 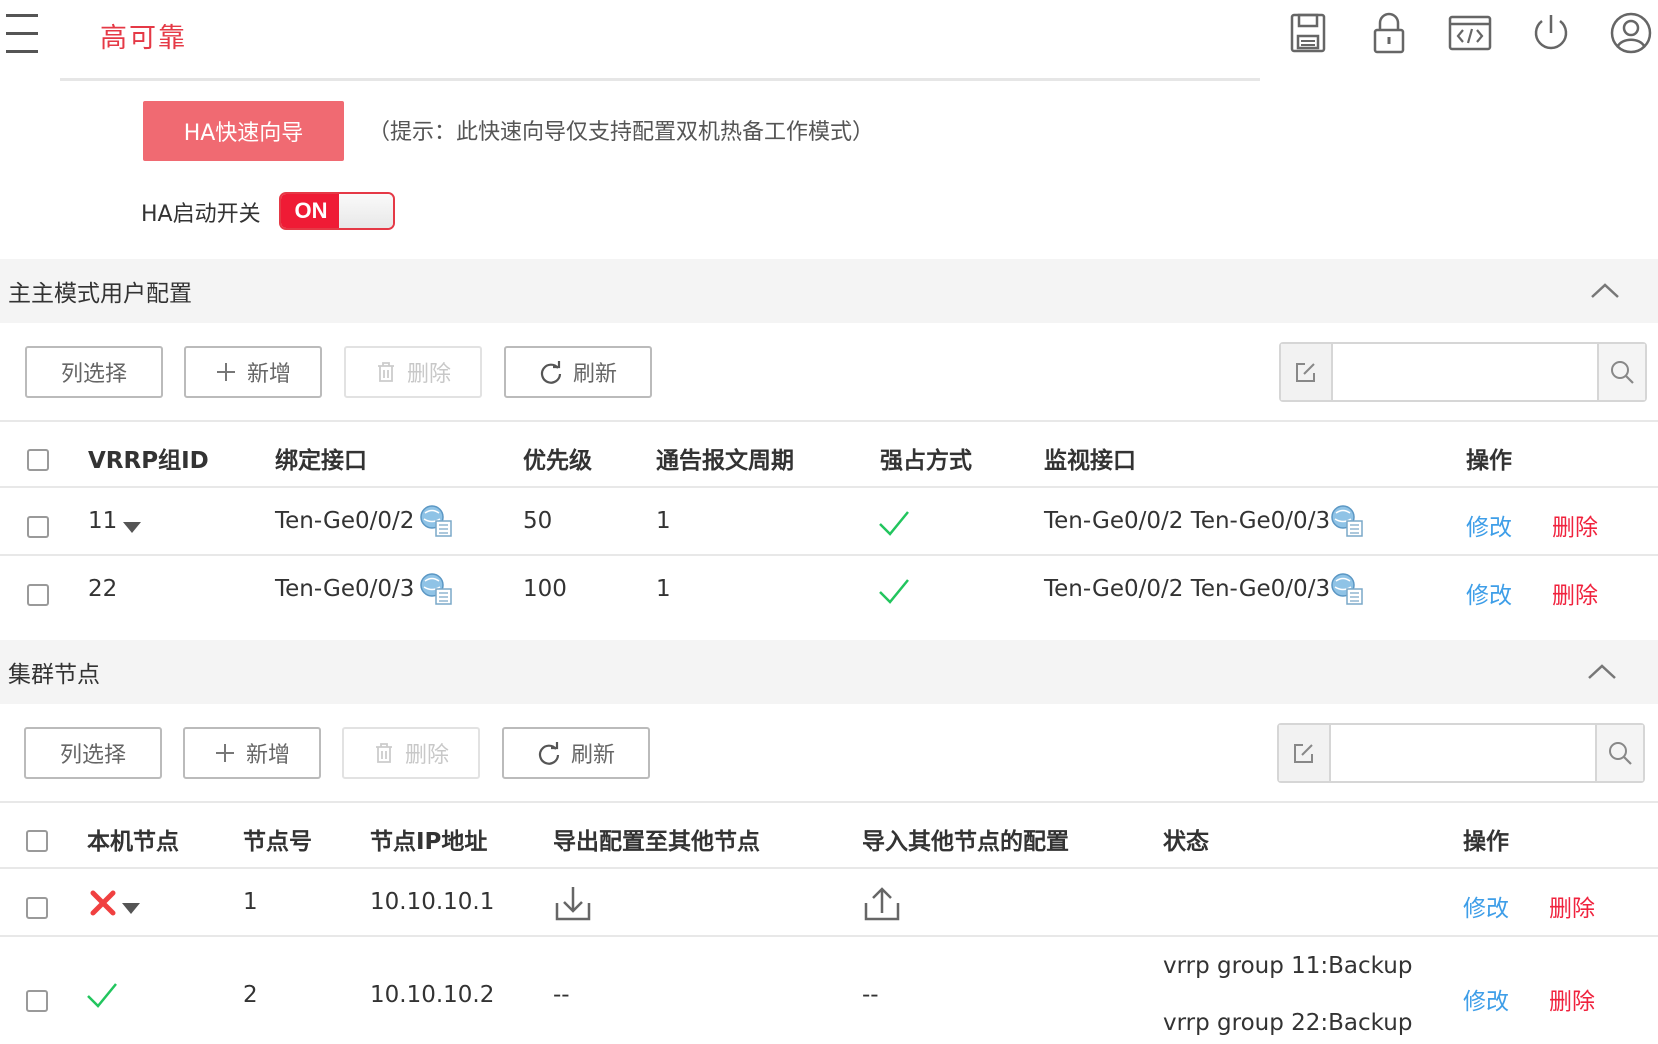 What do you see at coordinates (926, 458) in the screenshot?
I see `column-header: 强占方式` at bounding box center [926, 458].